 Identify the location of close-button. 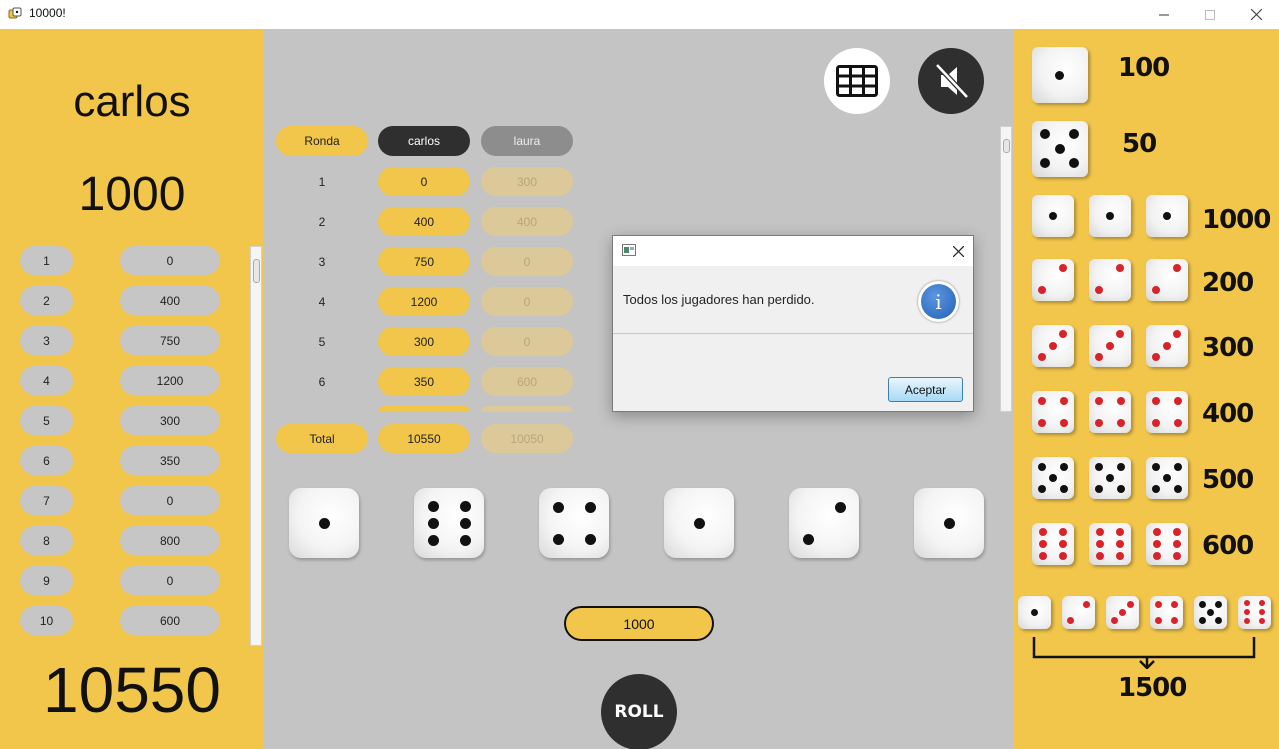
(1256, 14).